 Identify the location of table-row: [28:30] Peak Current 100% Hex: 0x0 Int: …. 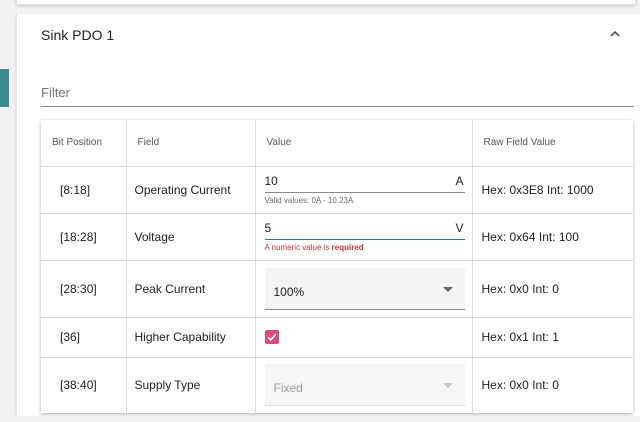
(337, 289).